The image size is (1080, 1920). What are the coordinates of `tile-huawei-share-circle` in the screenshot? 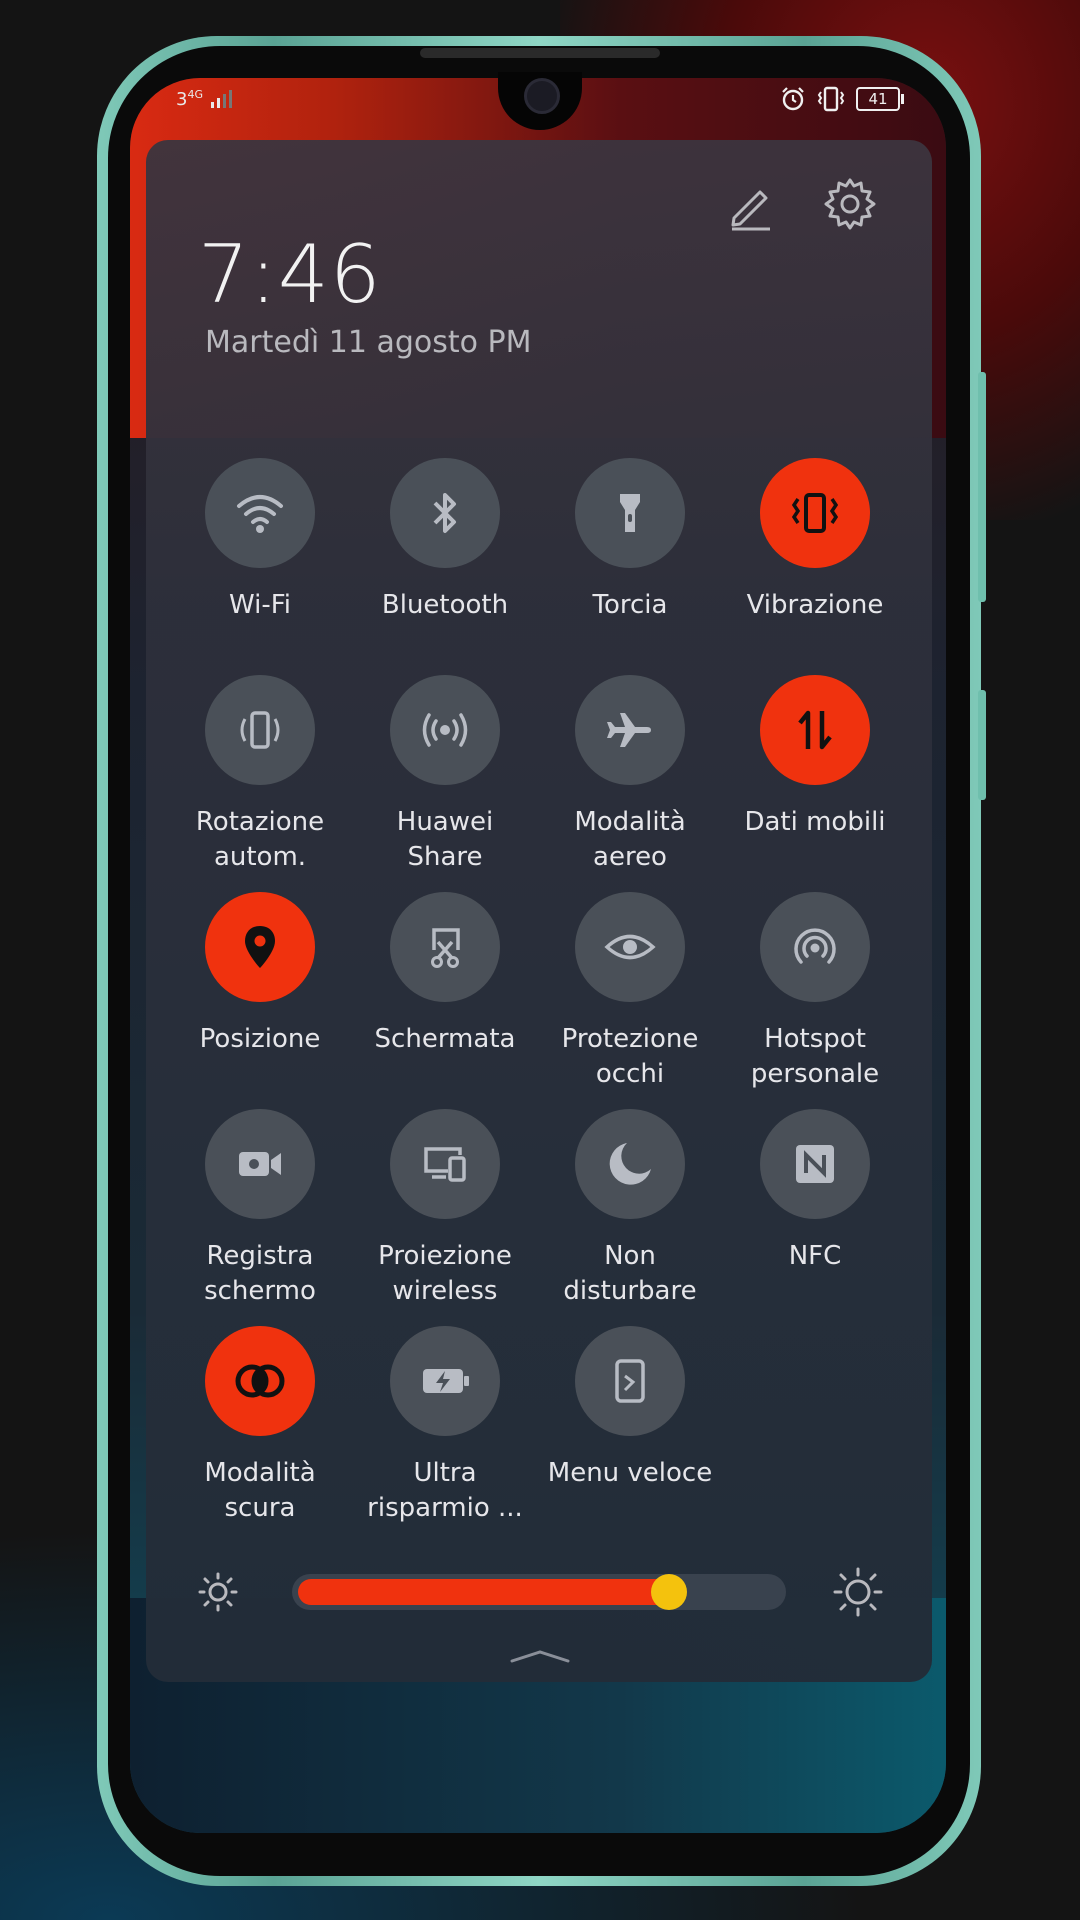 It's located at (445, 730).